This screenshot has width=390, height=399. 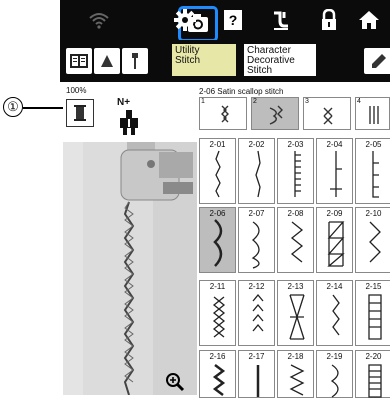 I want to click on stitch-button-2-17: 2-17, so click(x=256, y=374).